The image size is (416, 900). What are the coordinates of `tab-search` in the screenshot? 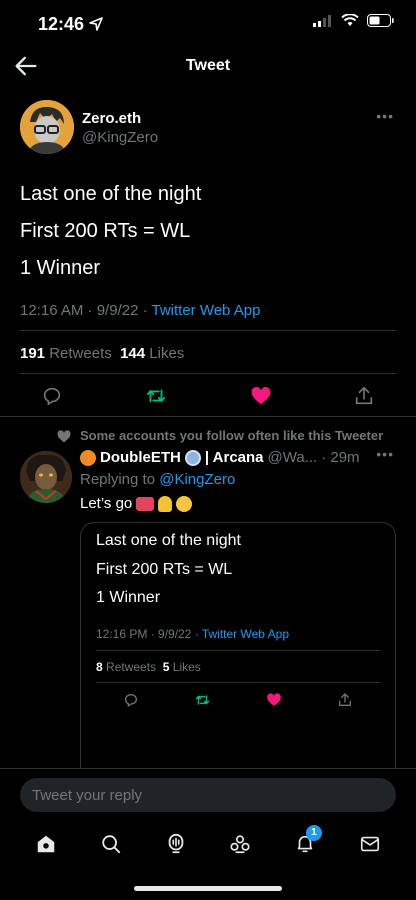 It's located at (111, 844).